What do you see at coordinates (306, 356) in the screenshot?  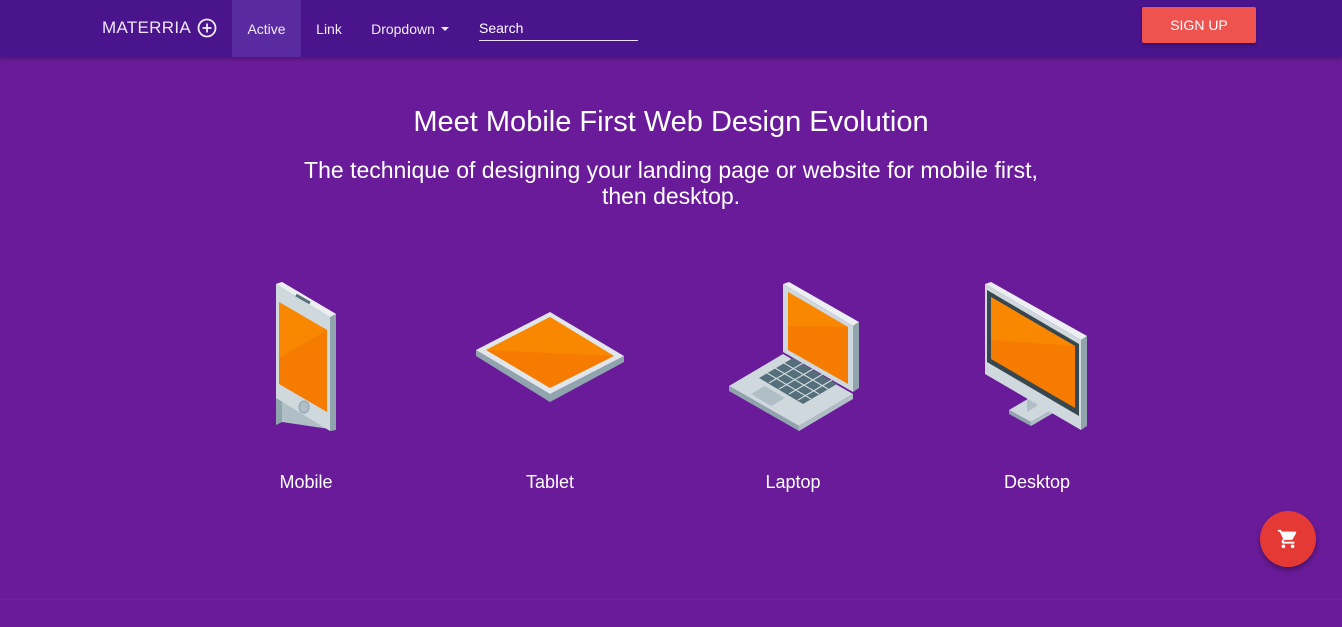 I see `mobile-phone-icon` at bounding box center [306, 356].